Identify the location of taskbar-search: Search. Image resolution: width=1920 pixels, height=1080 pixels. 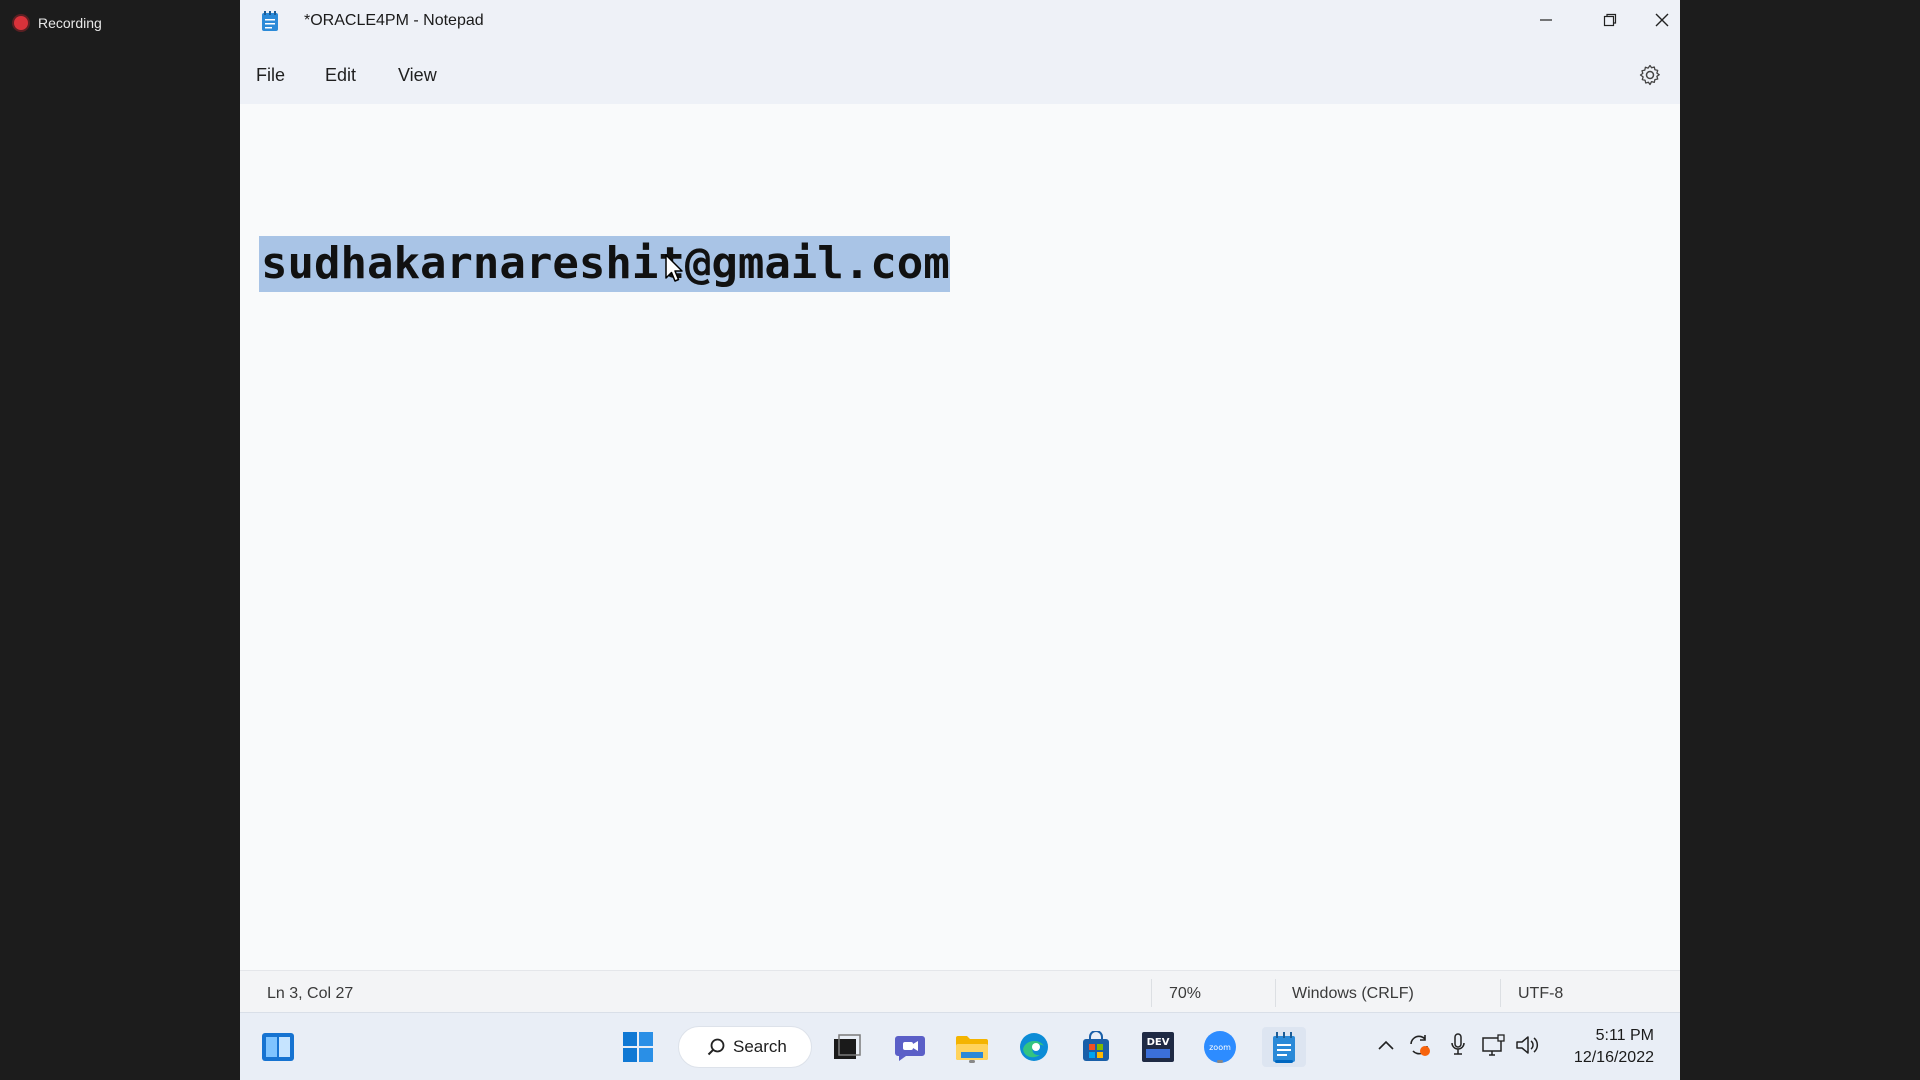
(745, 1047).